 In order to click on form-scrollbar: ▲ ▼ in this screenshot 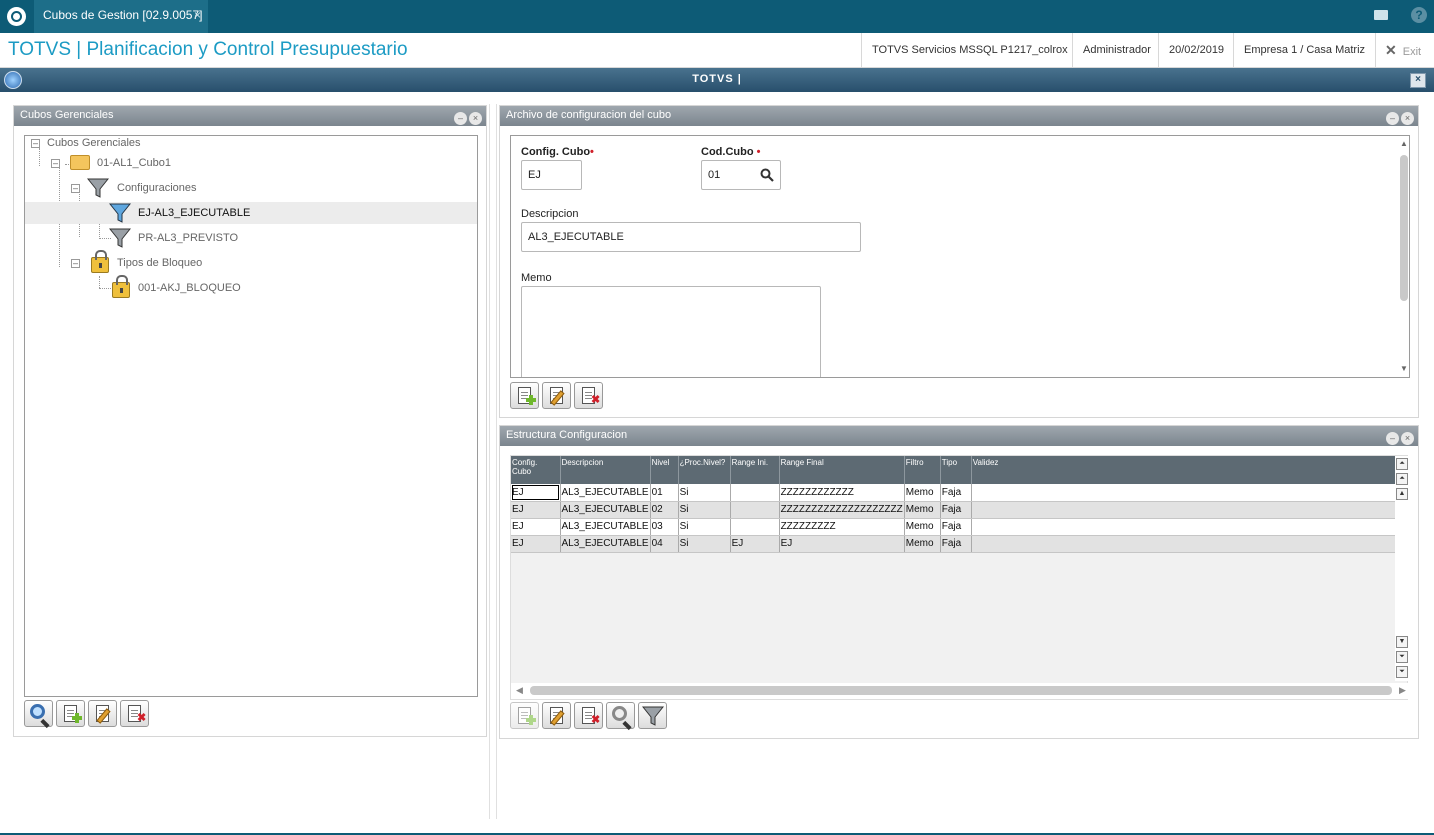, I will do `click(1403, 256)`.